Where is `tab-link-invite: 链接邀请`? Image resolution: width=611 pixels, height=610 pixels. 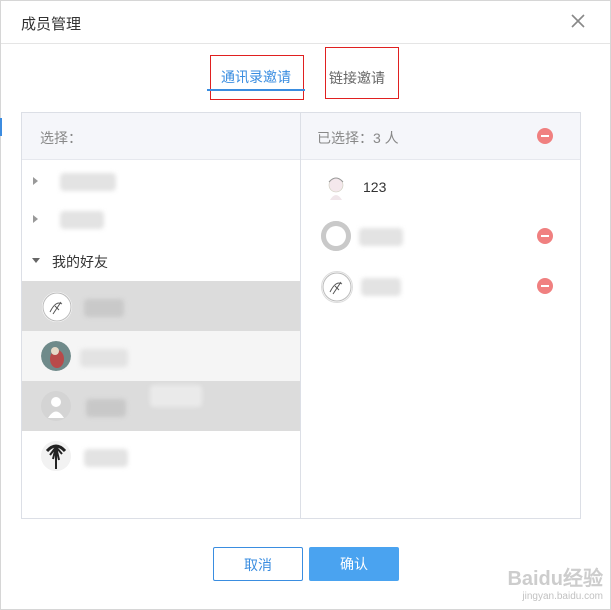 tab-link-invite: 链接邀请 is located at coordinates (362, 73).